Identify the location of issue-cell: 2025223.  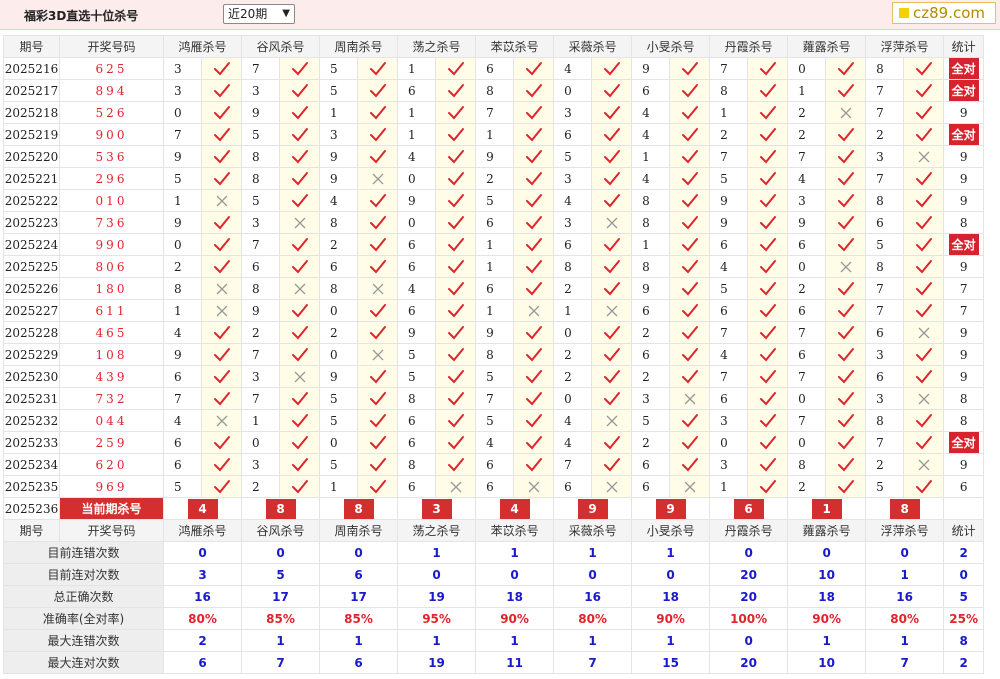
(31, 222).